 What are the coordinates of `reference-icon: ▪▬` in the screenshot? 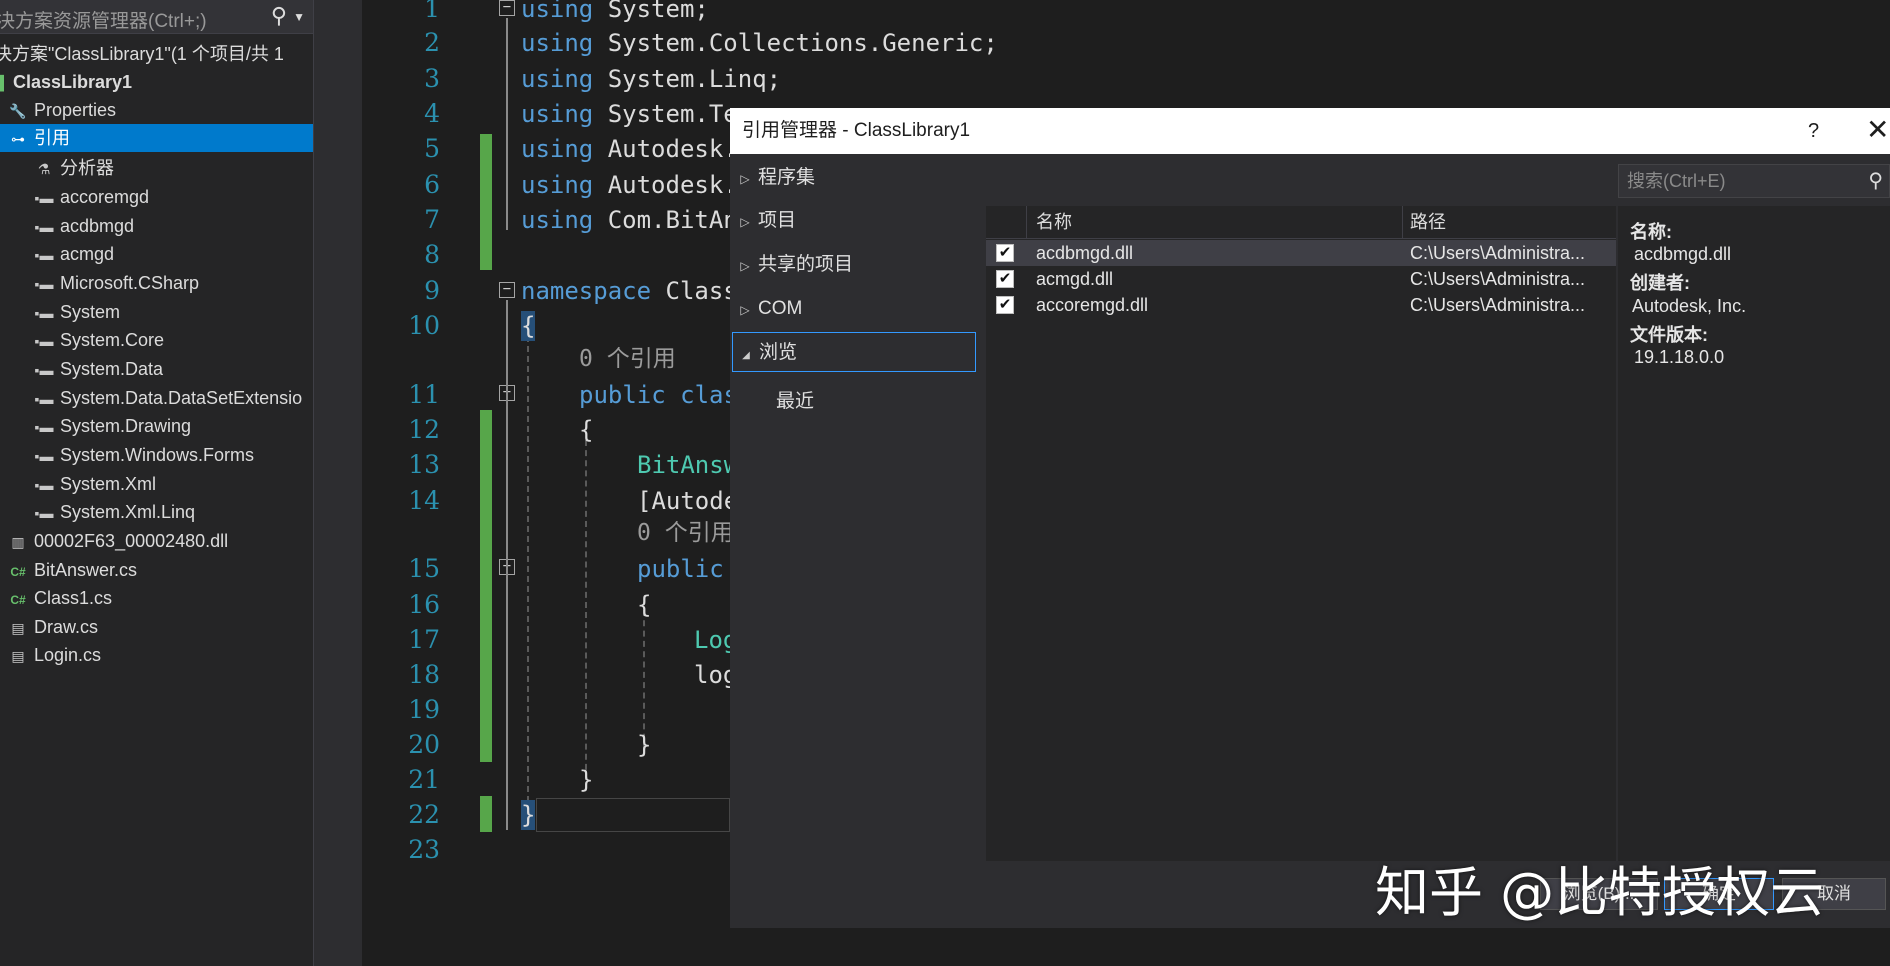 It's located at (44, 227).